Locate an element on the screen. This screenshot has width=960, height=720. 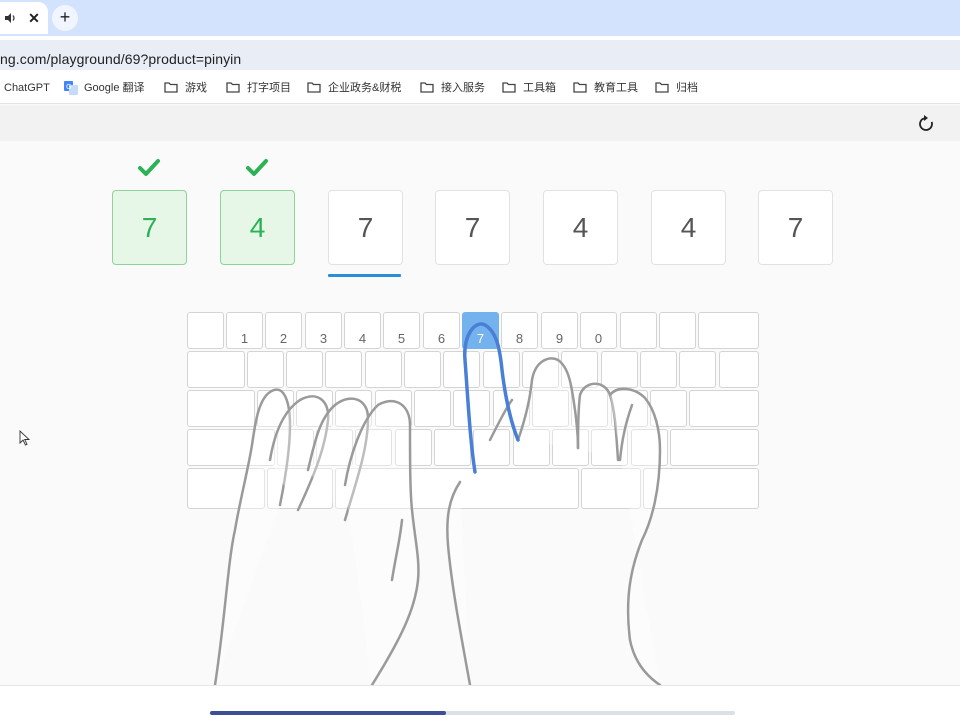
key-shift-right is located at coordinates (714, 447).